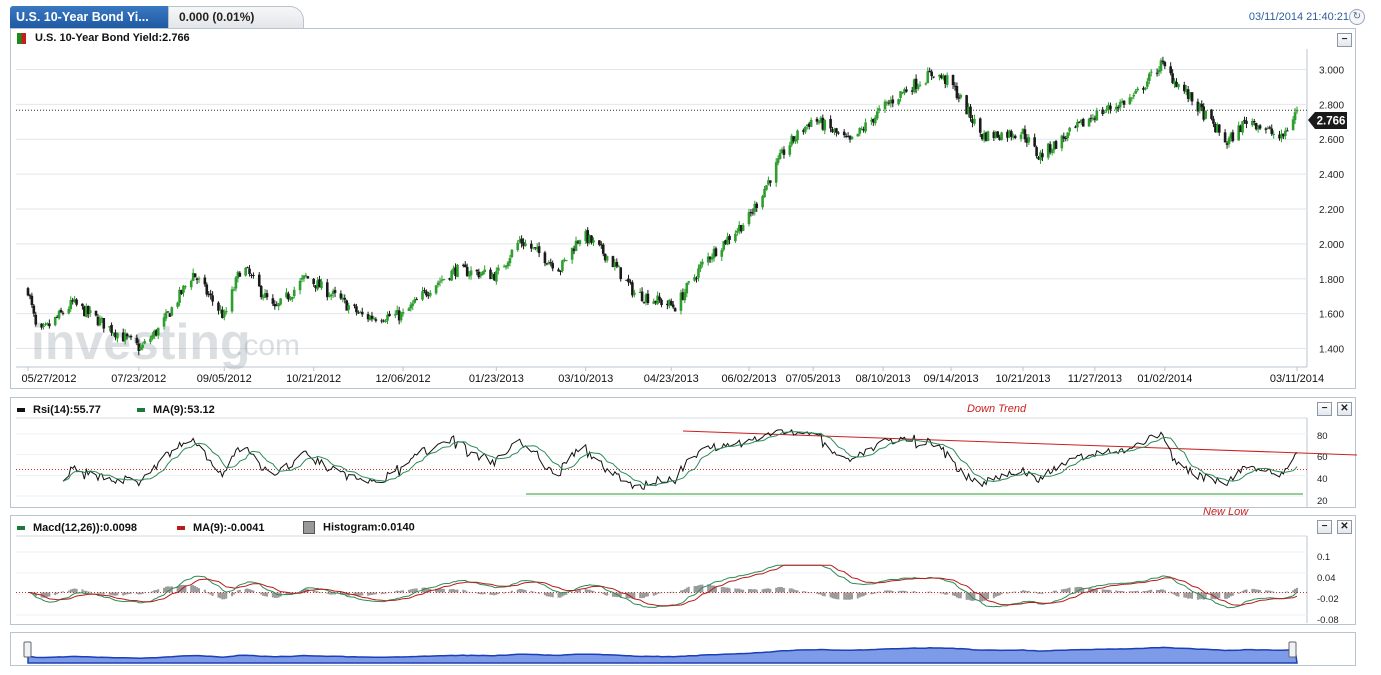  I want to click on instrument-tab: U.S. 10-Year Bond Yi... 0.000 (0.01%), so click(157, 17).